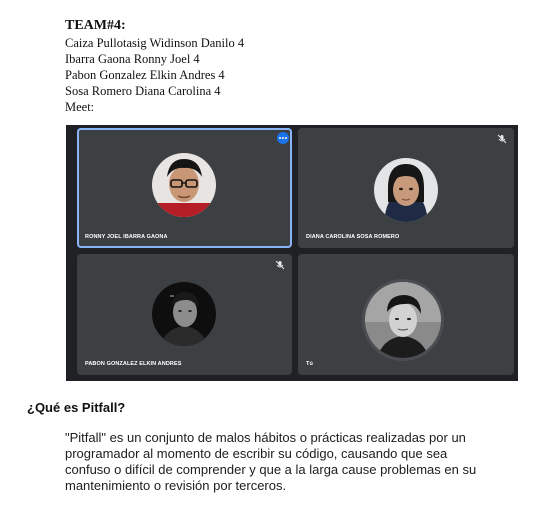  Describe the element at coordinates (126, 237) in the screenshot. I see `participant-name: RONNY JOEL IBARRA GAONA` at that location.